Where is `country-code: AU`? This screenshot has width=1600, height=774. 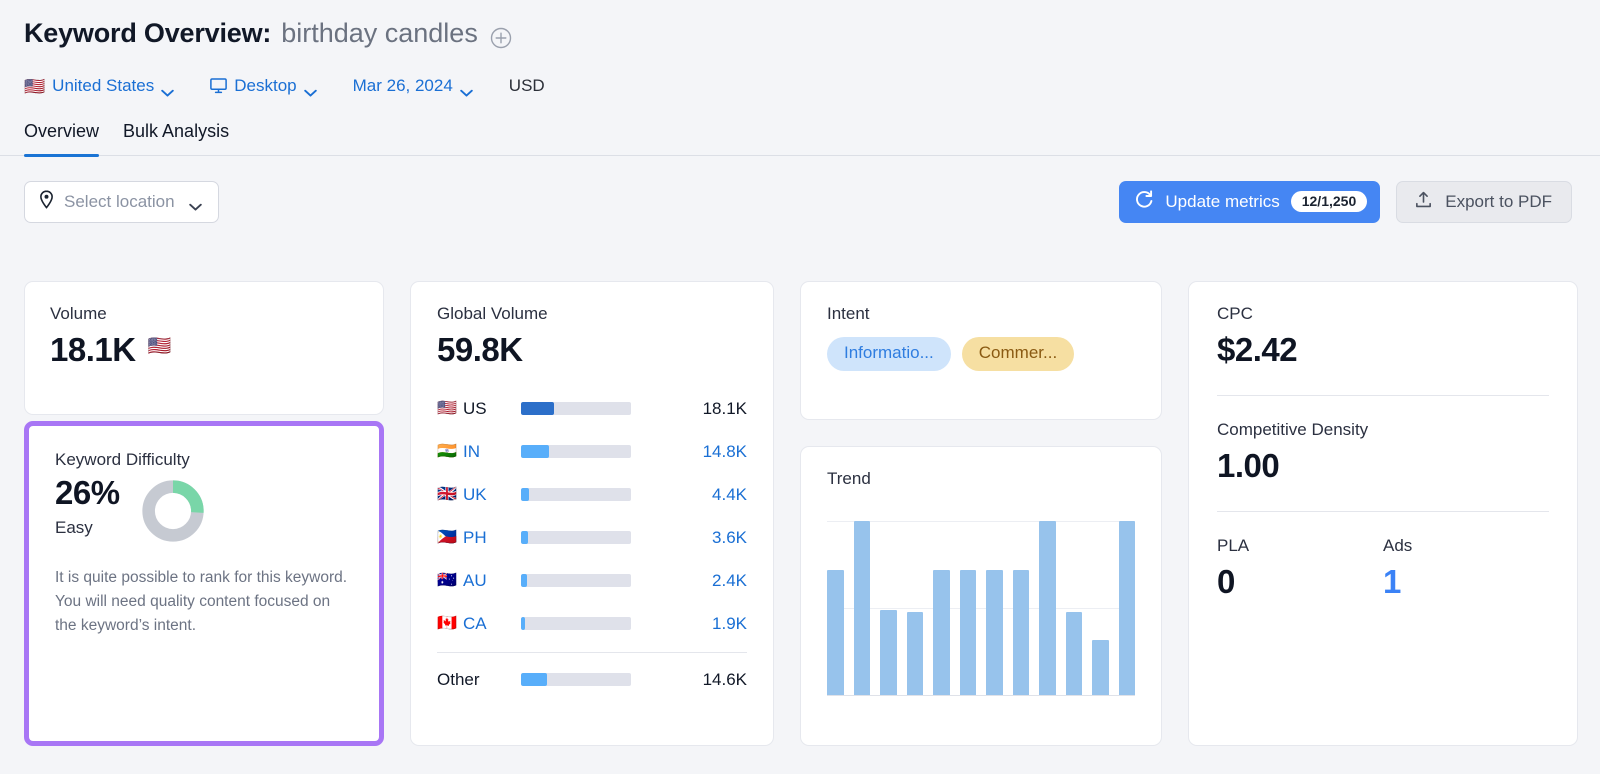 country-code: AU is located at coordinates (492, 581).